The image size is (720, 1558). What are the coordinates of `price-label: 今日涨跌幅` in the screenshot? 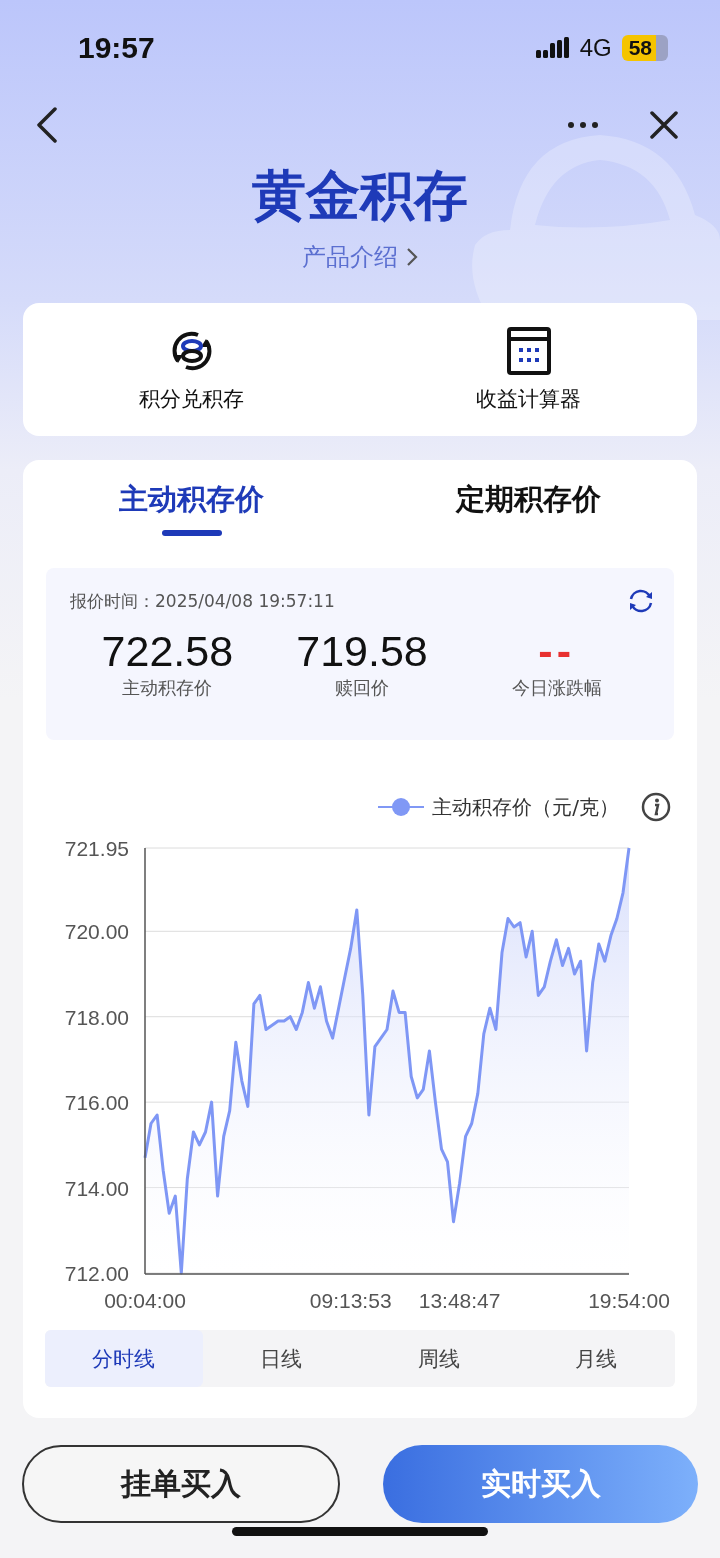 It's located at (556, 688).